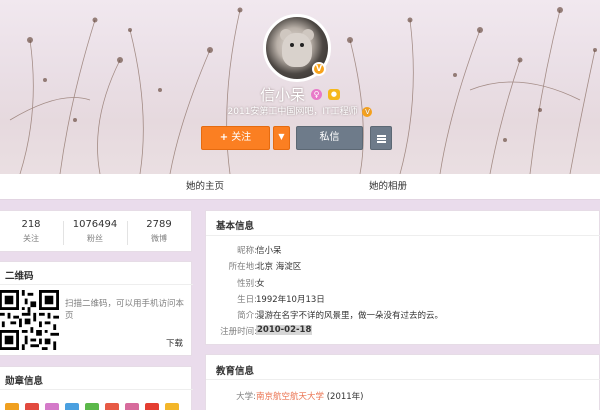 Image resolution: width=600 pixels, height=410 pixels. Describe the element at coordinates (159, 231) in the screenshot. I see `stat-weibo: 2789 微博` at that location.